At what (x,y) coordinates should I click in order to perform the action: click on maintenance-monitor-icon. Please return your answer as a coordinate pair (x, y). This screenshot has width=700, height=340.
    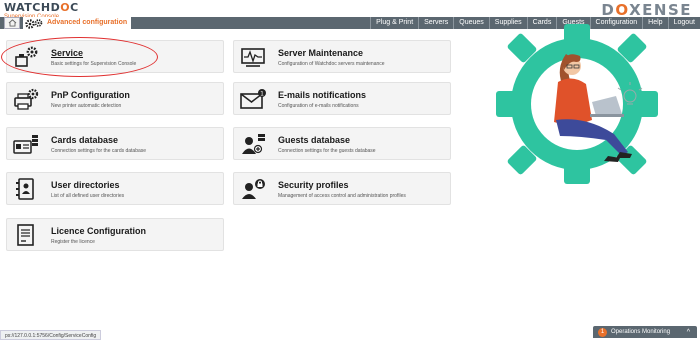
    Looking at the image, I should click on (253, 57).